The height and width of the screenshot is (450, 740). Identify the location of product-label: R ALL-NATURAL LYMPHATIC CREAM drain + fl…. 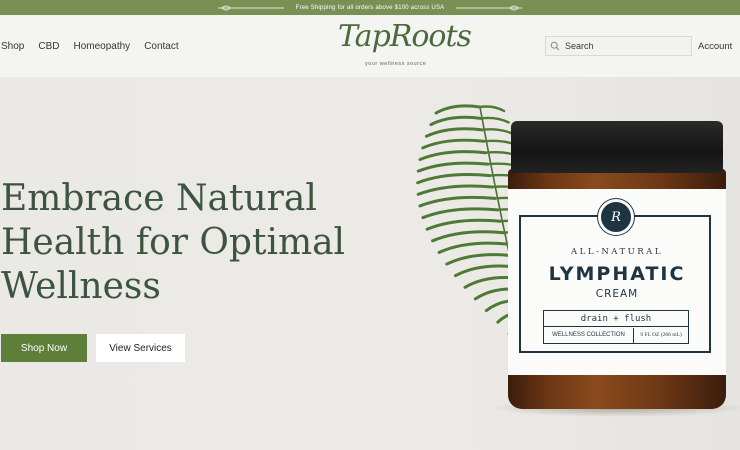
(617, 282).